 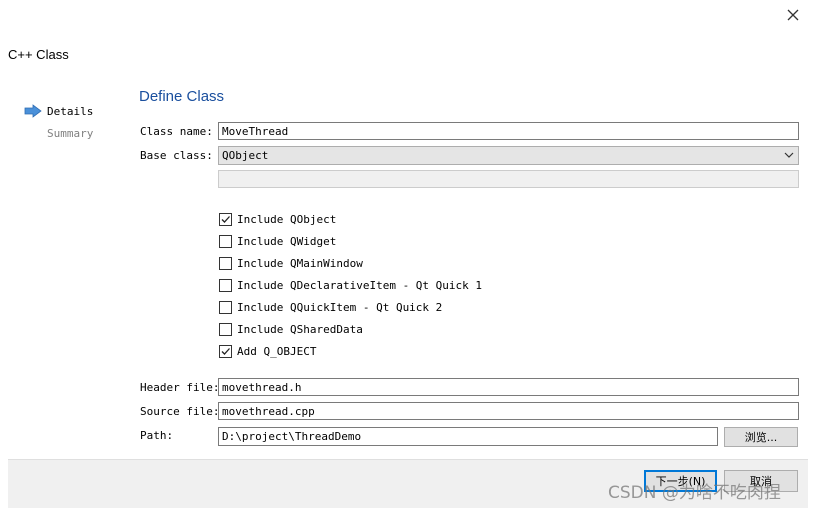 I want to click on close-icon, so click(x=793, y=15).